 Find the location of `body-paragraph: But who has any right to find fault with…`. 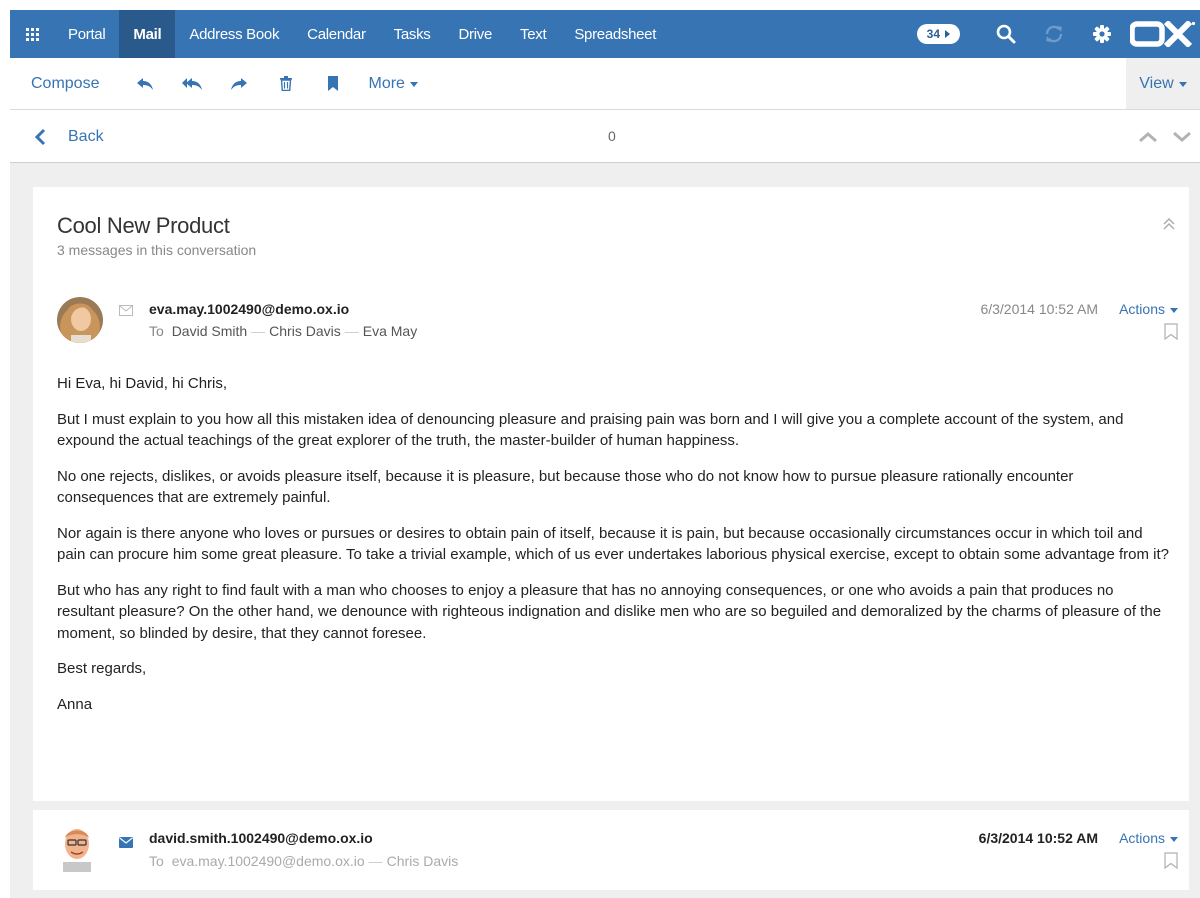

body-paragraph: But who has any right to find fault with… is located at coordinates (609, 611).